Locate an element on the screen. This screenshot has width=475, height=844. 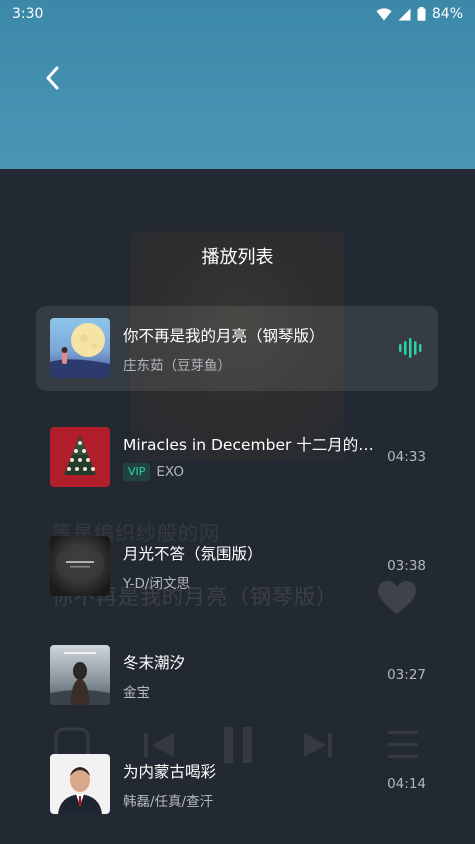
chevron-left-icon is located at coordinates (52, 78).